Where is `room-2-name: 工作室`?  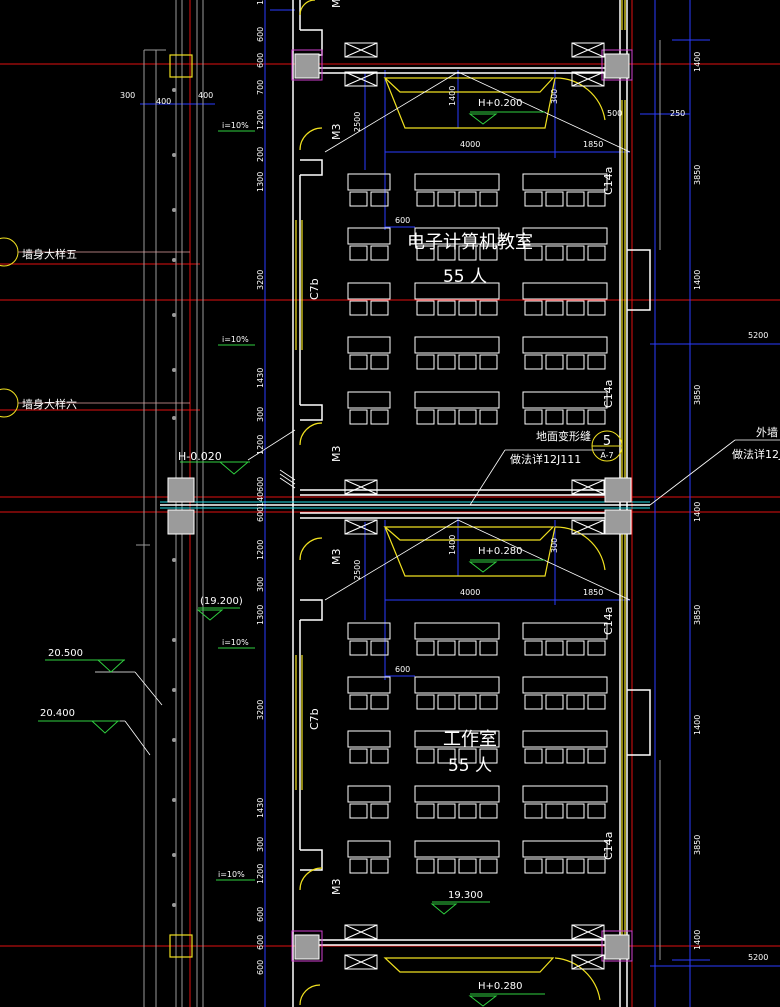
room-2-name: 工作室 is located at coordinates (470, 739).